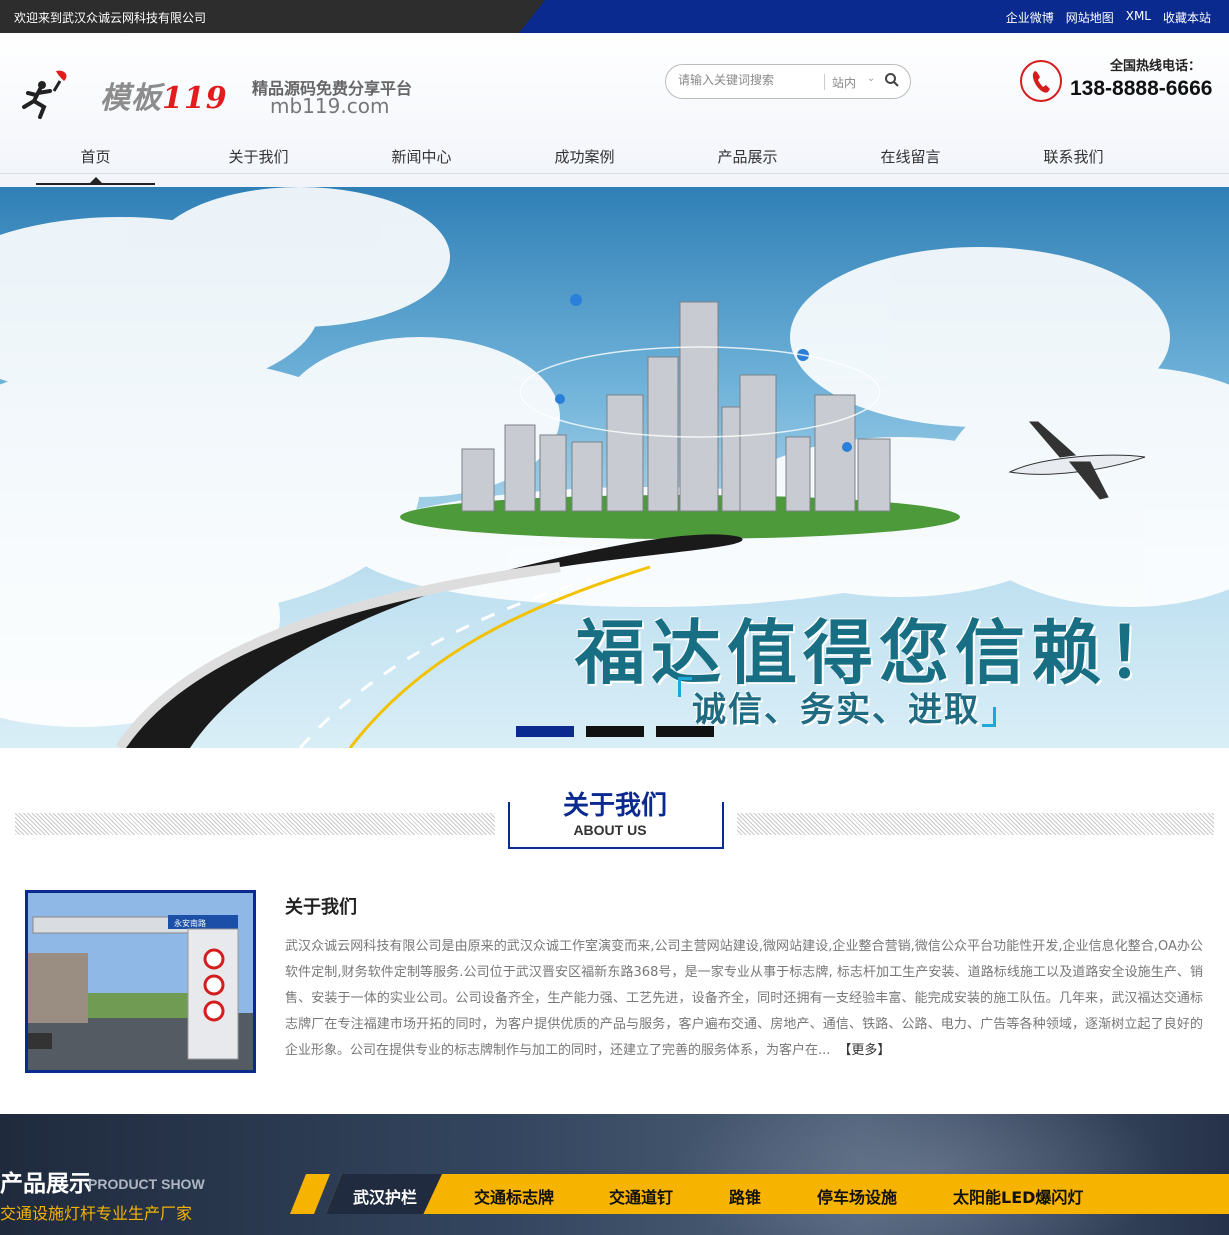  Describe the element at coordinates (330, 106) in the screenshot. I see `logo-url: mb119.com` at that location.